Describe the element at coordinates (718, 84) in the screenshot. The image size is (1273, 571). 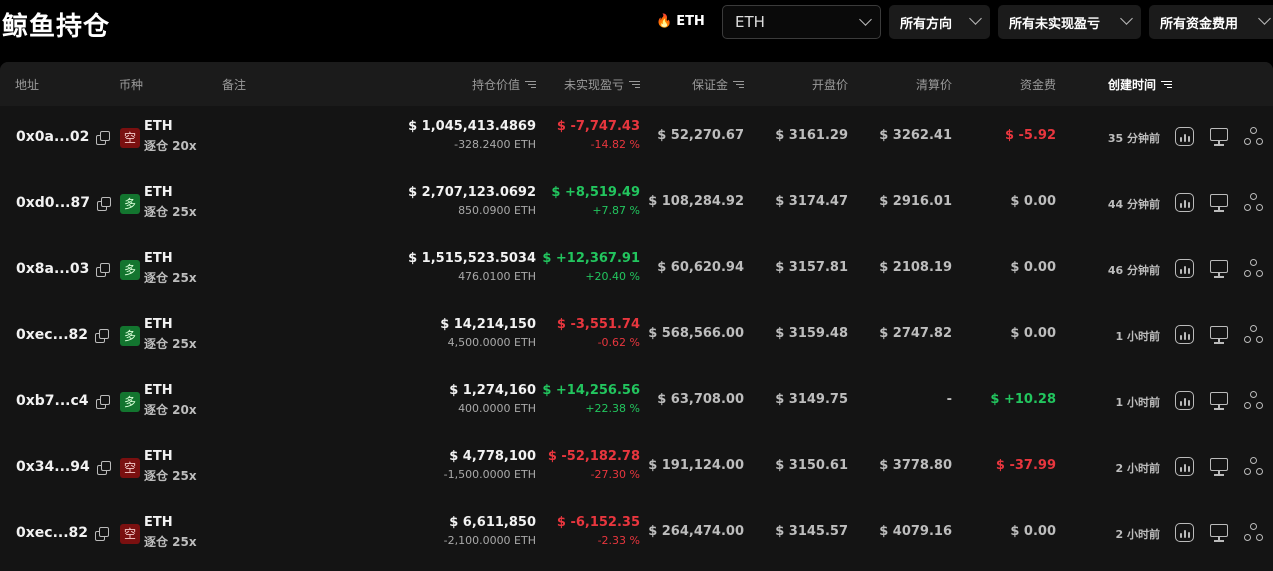
I see `col-margin: 保证金` at that location.